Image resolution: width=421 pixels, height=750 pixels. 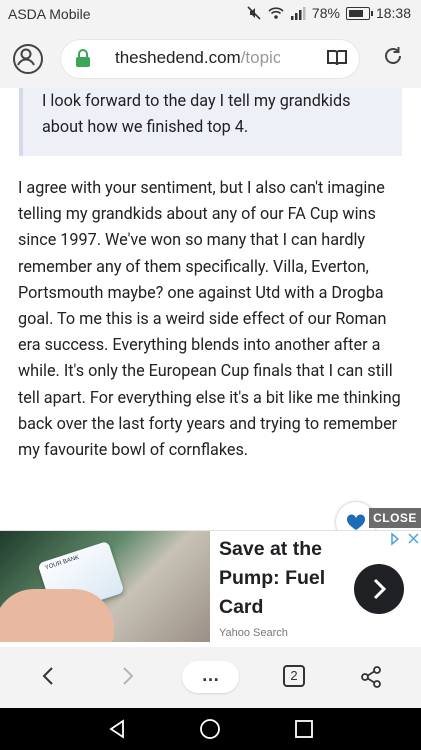 I want to click on system-nav-bar, so click(x=210, y=729).